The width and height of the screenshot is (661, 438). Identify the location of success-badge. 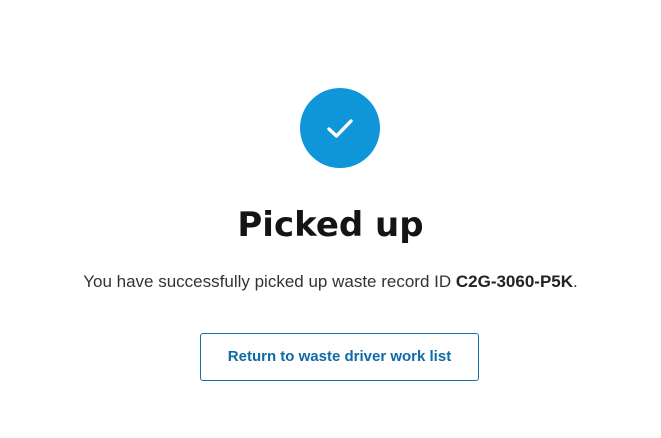
(340, 128).